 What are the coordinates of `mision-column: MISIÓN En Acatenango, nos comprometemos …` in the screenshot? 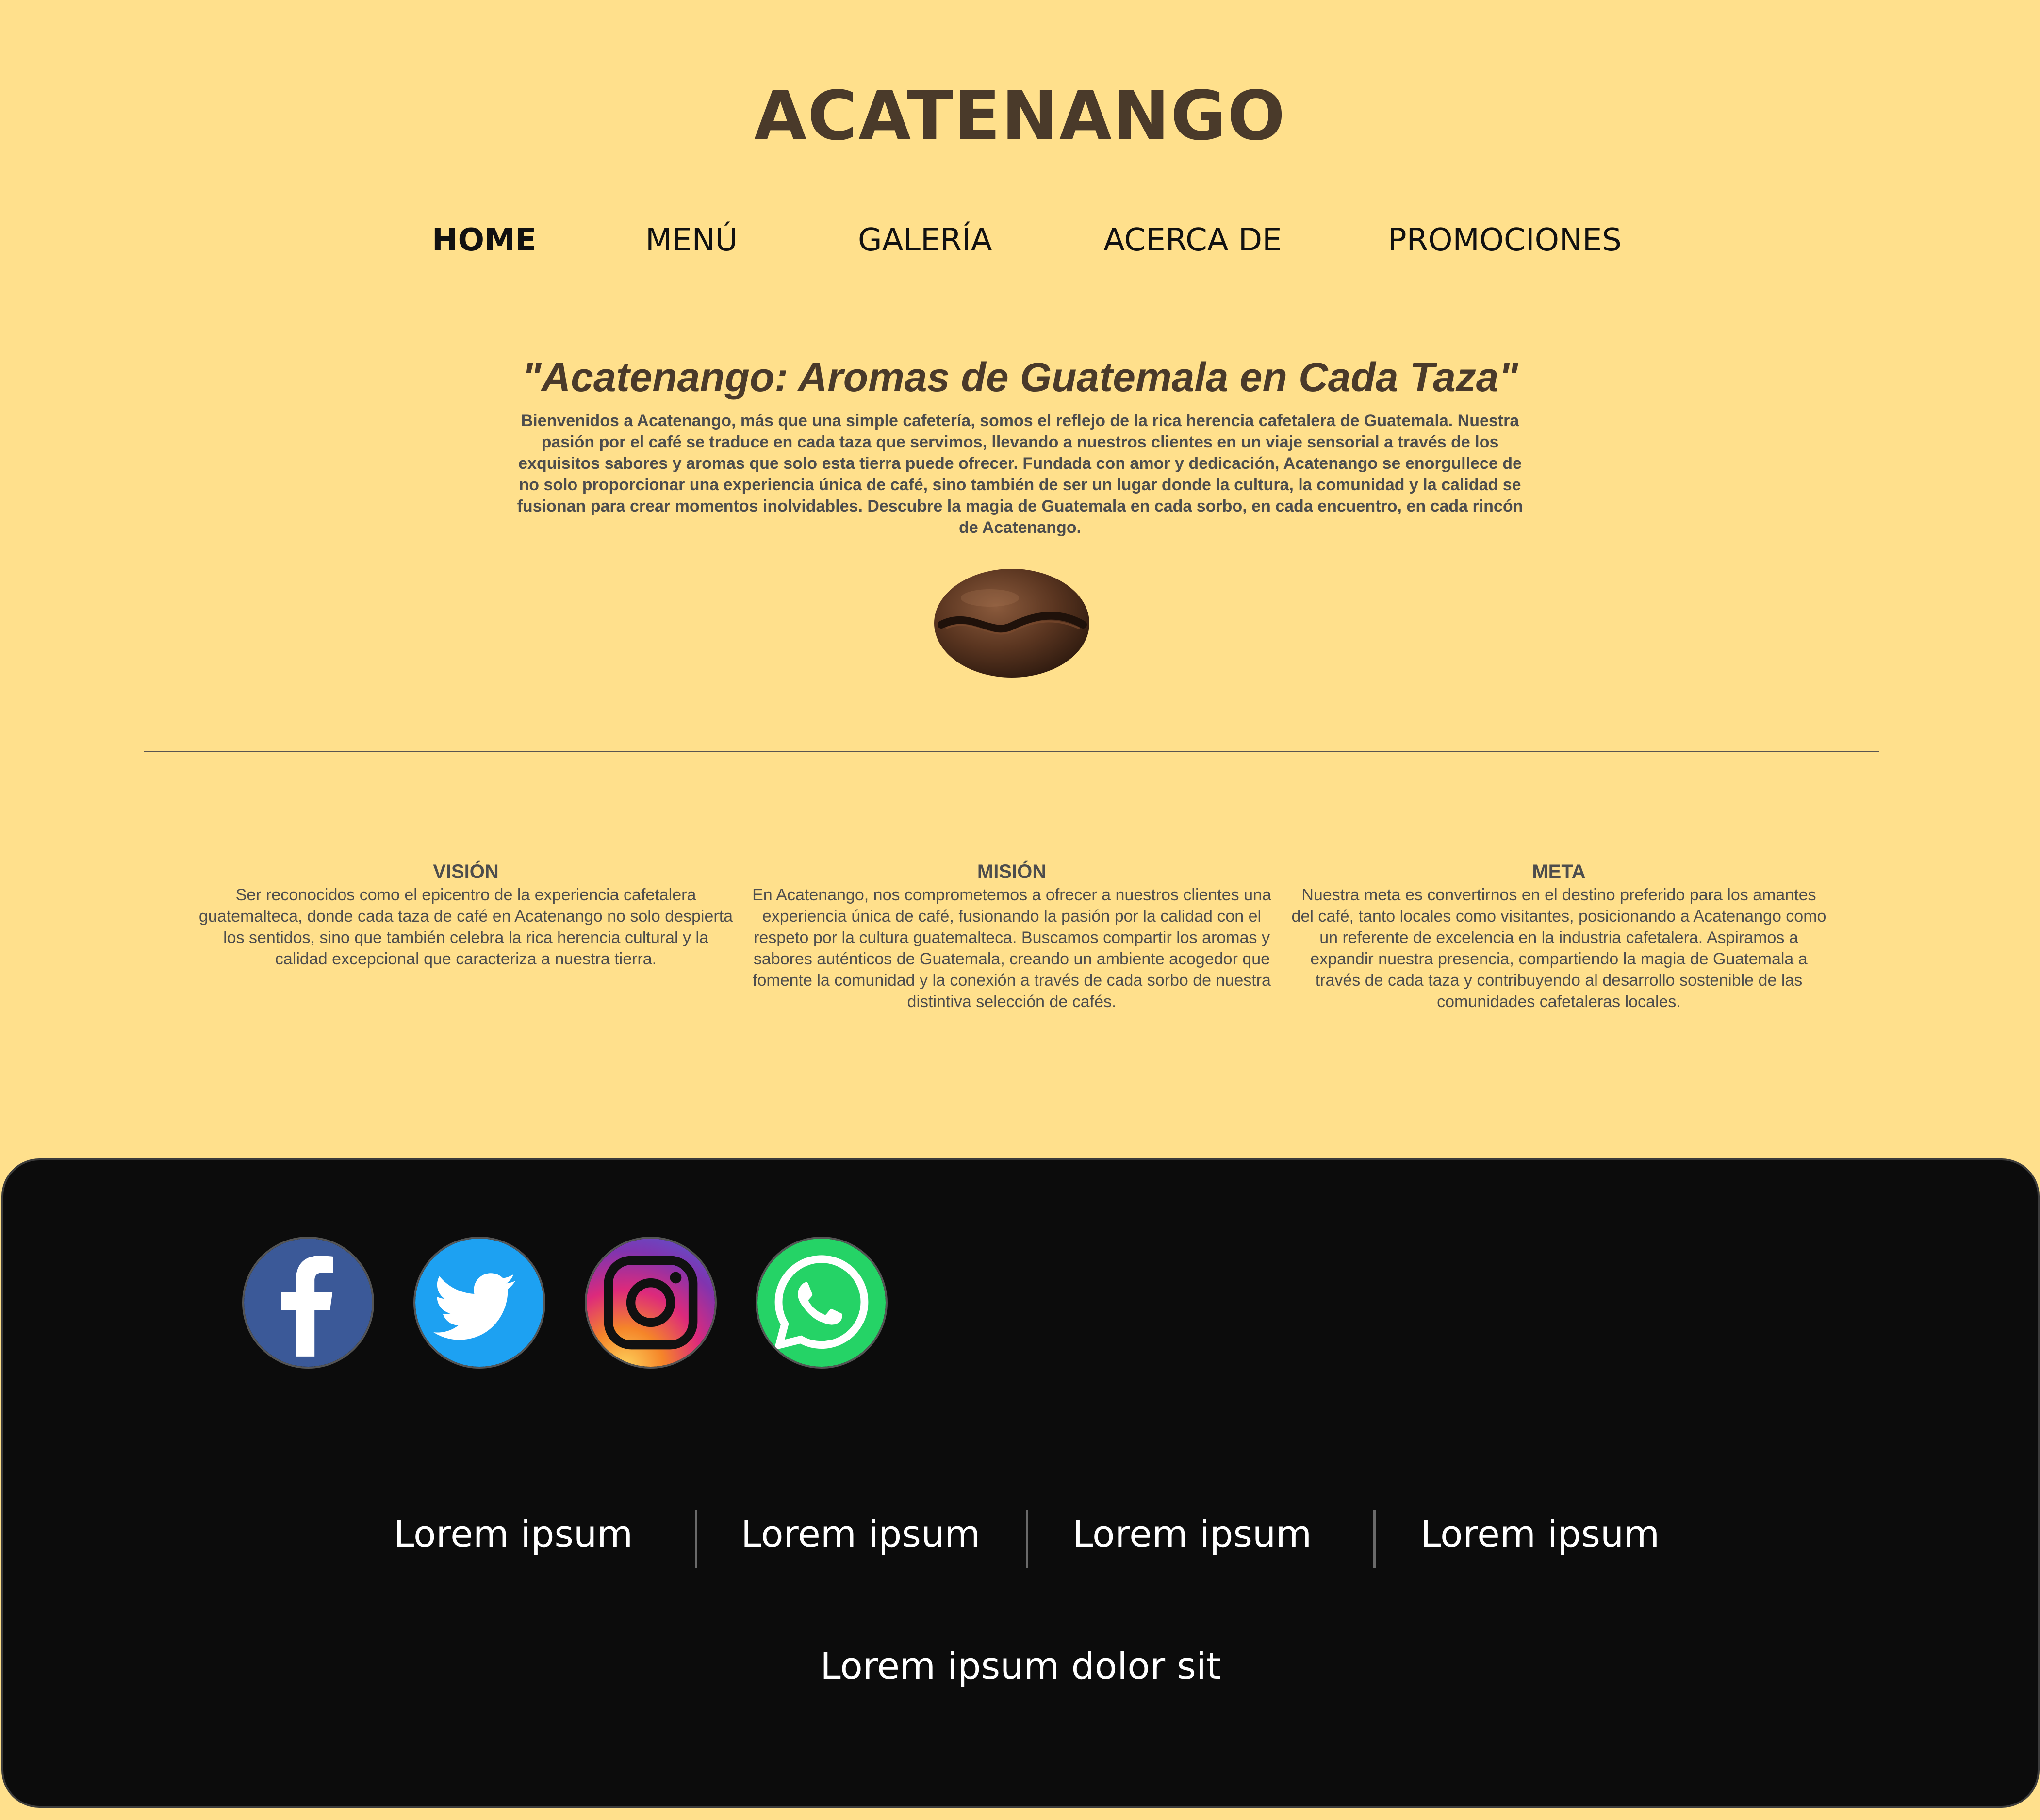 It's located at (1011, 935).